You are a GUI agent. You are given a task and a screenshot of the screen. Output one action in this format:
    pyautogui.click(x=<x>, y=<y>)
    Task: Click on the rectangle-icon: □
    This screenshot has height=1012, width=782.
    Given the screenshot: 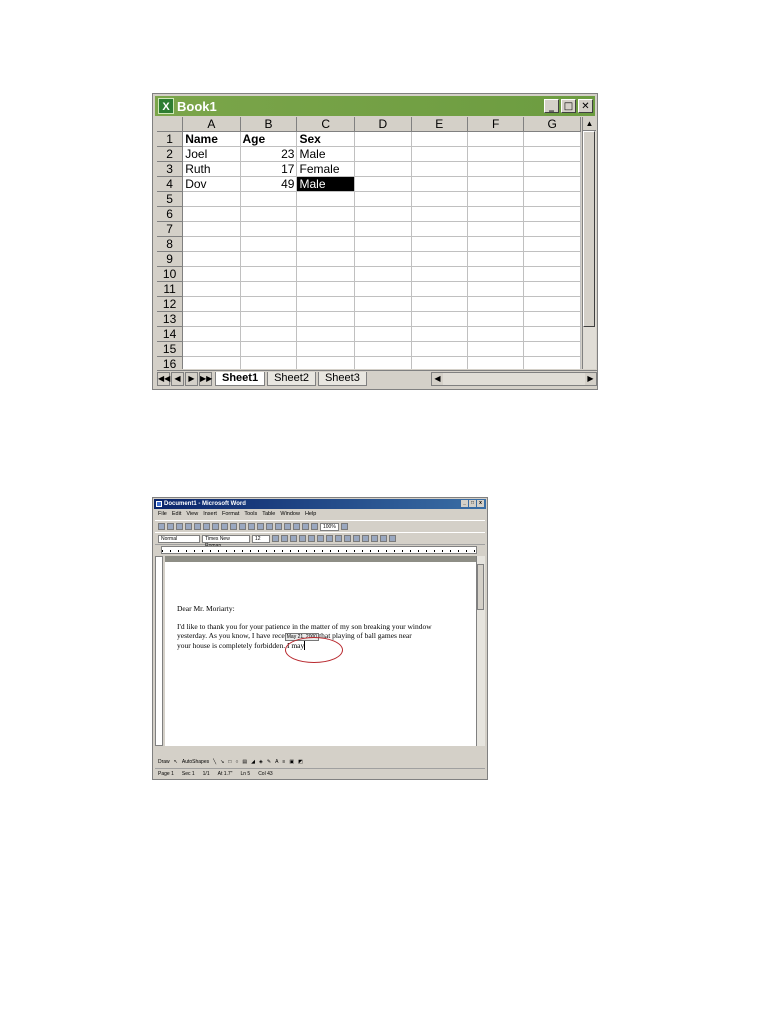 What is the action you would take?
    pyautogui.click(x=229, y=762)
    